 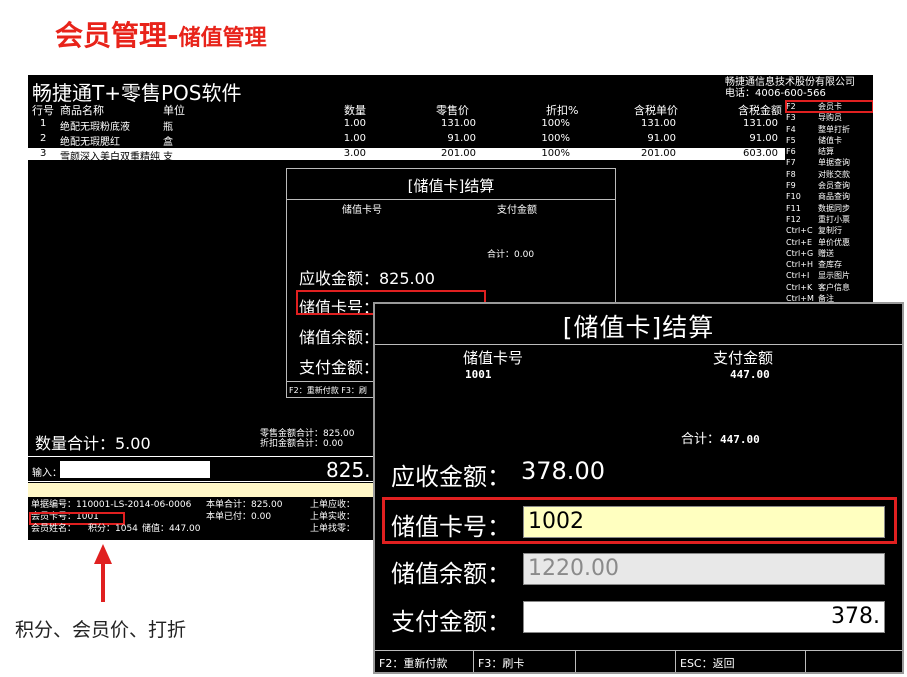 What do you see at coordinates (658, 123) in the screenshot?
I see `row-taxprice: 131.00` at bounding box center [658, 123].